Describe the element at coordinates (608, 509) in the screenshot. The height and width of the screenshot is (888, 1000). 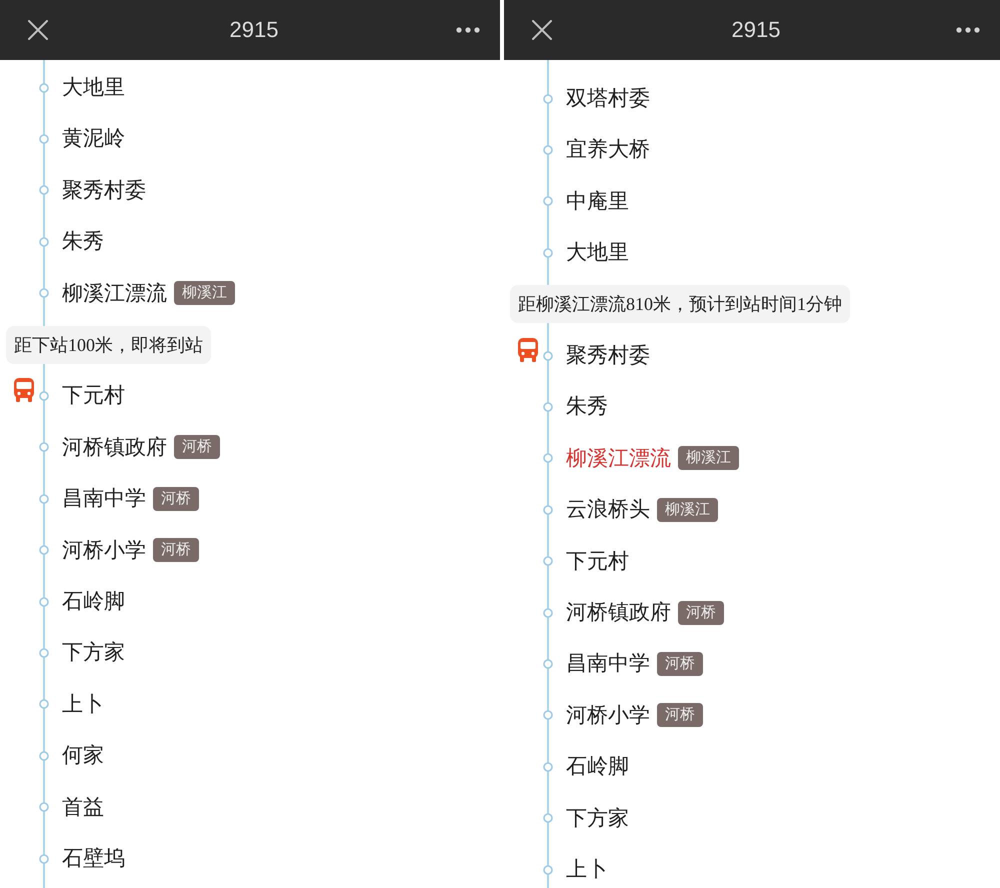
I see `stop-name: 云浪桥头` at that location.